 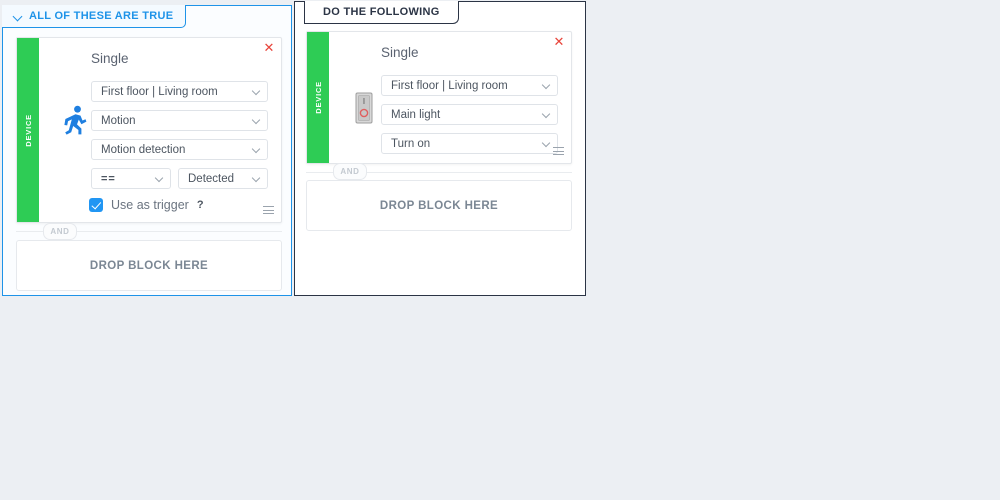 I want to click on condition-tab-label: ALL OF THESE ARE TRUE, so click(x=101, y=16).